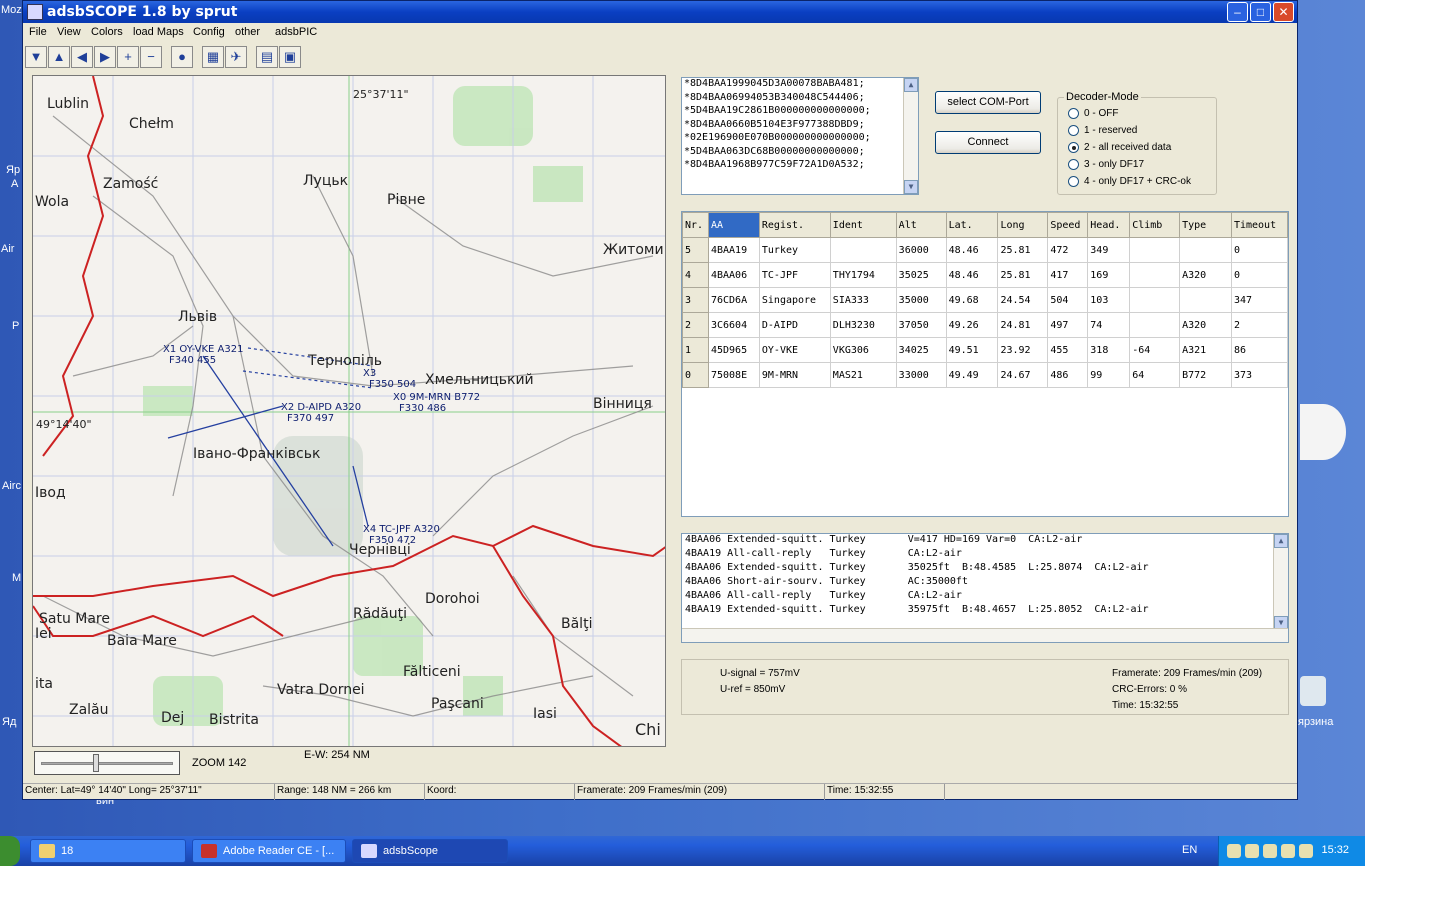 The image size is (1440, 900). What do you see at coordinates (1109, 225) in the screenshot?
I see `column-header: Head.` at bounding box center [1109, 225].